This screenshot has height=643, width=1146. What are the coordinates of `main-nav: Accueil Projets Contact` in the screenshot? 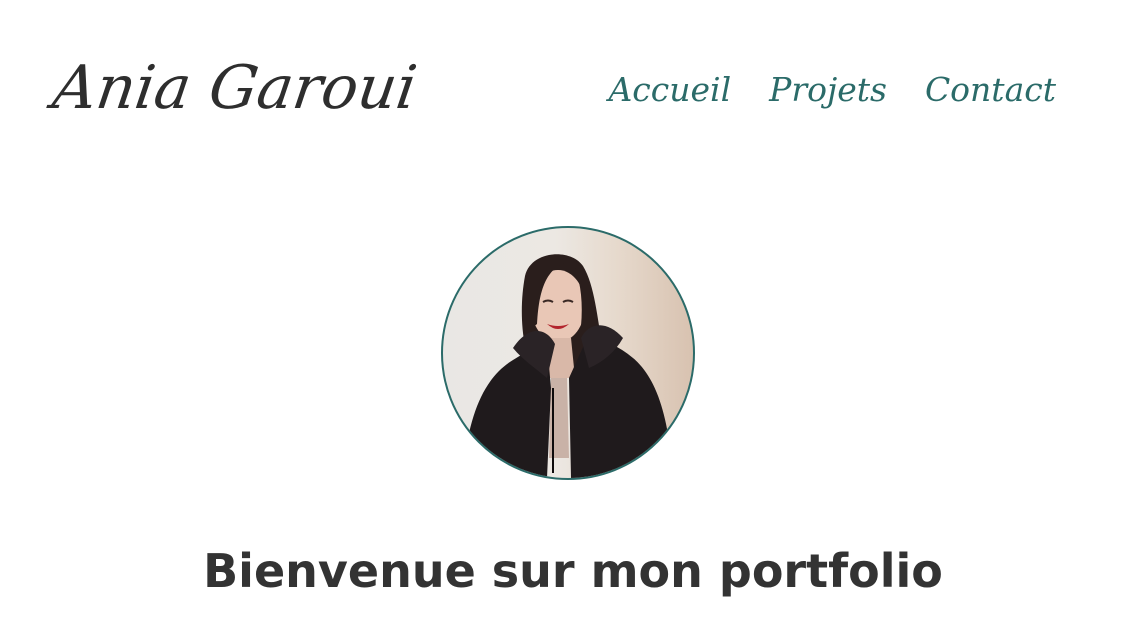 It's located at (832, 90).